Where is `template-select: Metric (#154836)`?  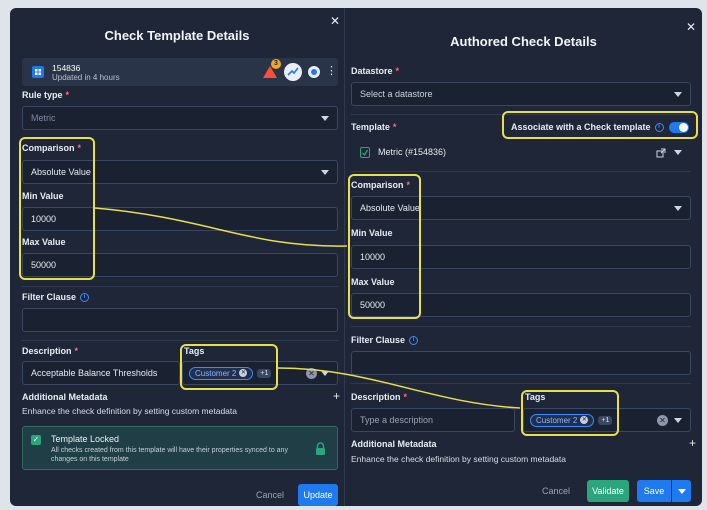 template-select: Metric (#154836) is located at coordinates (521, 152).